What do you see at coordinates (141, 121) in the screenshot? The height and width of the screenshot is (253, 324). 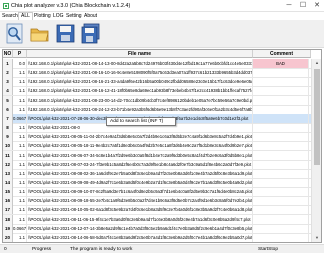 I see `context-tooltip: Add to search list (INF T)` at bounding box center [141, 121].